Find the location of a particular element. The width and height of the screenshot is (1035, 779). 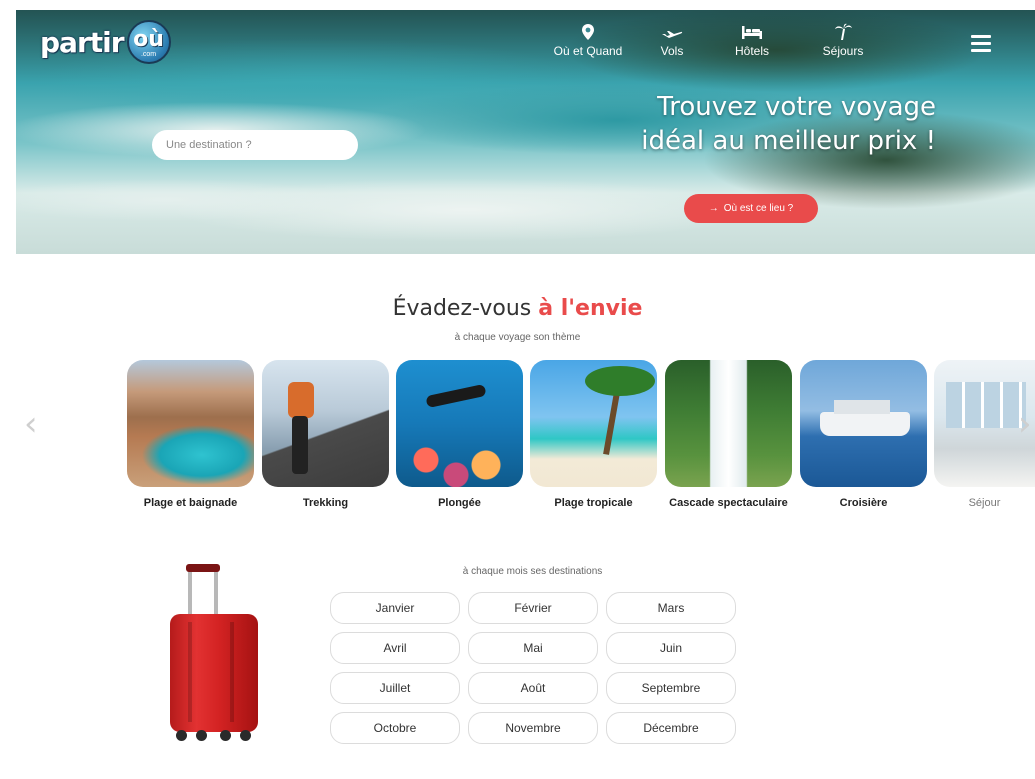

logo-globe-subtext: .com is located at coordinates (148, 54).